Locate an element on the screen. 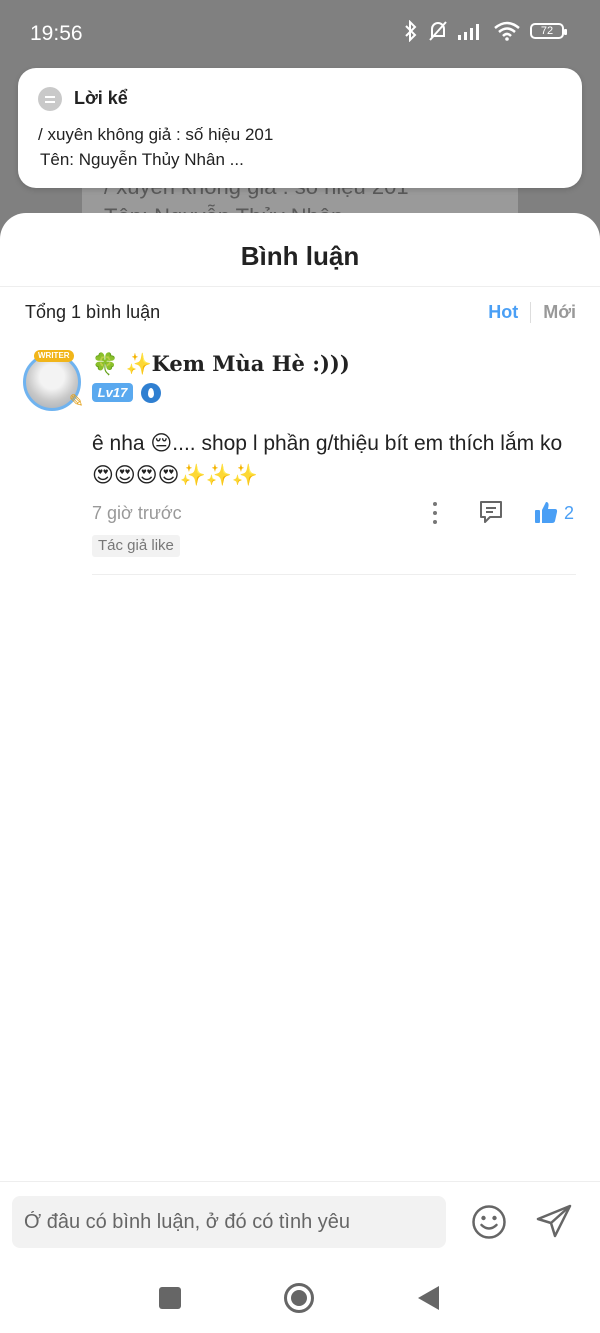  notification-line-1: / xuyên không giả : số hiệu 201 is located at coordinates (156, 134).